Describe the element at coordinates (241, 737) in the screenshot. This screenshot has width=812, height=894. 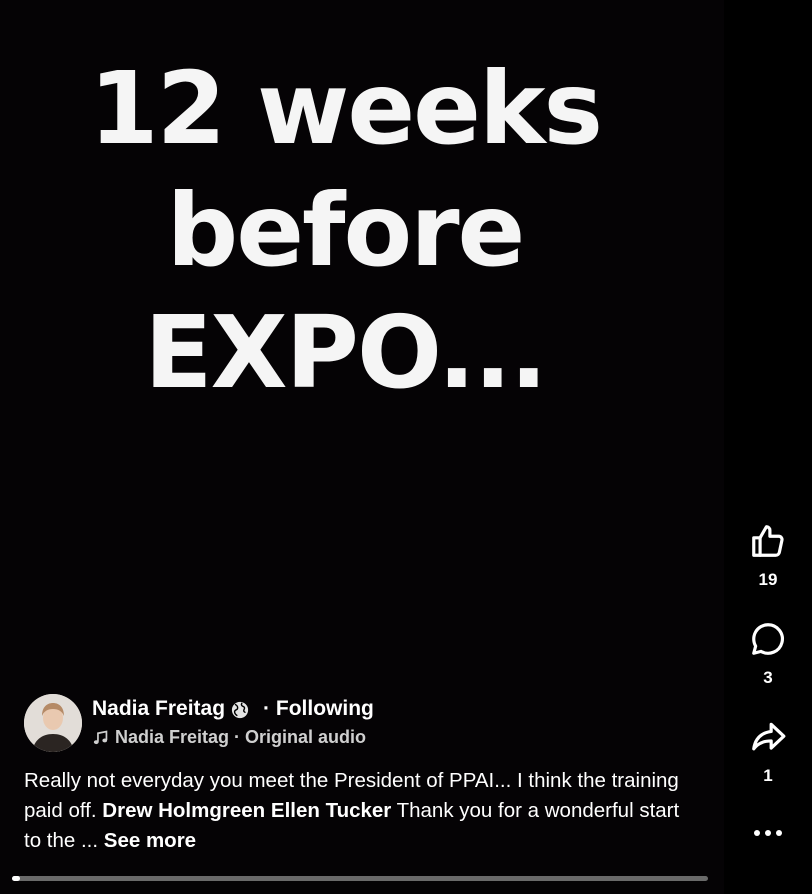
I see `audio-label: Nadia Freitag · Original audio` at that location.